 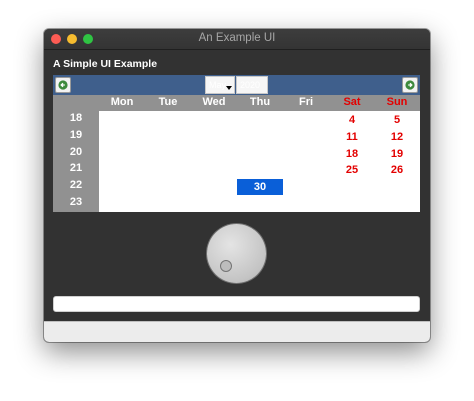 I want to click on calendar-day-cell: 19, so click(x=397, y=154).